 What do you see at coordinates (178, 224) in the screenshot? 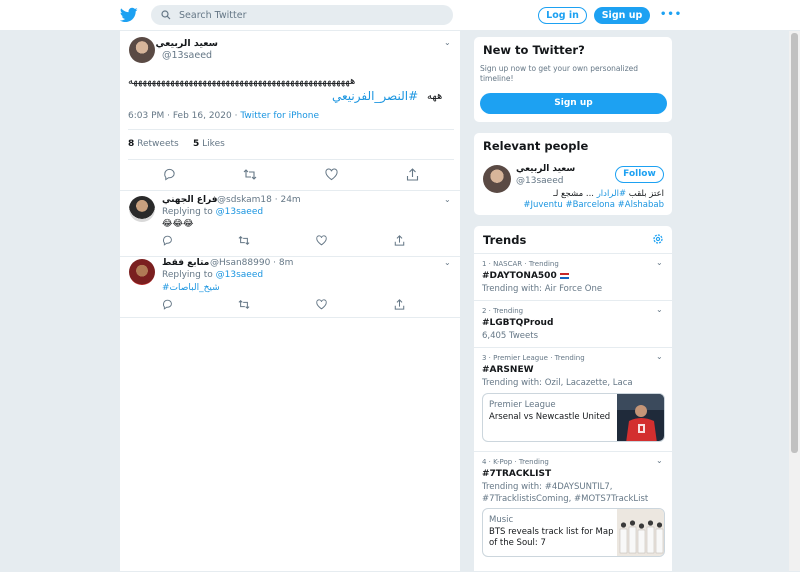
I see `reply-text: 😂😂😂` at bounding box center [178, 224].